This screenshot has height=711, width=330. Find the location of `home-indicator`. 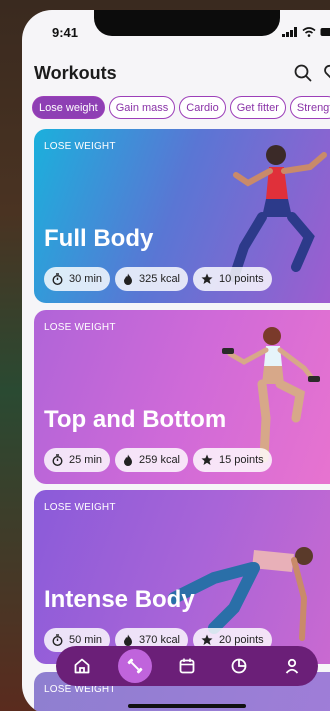

home-indicator is located at coordinates (187, 706).